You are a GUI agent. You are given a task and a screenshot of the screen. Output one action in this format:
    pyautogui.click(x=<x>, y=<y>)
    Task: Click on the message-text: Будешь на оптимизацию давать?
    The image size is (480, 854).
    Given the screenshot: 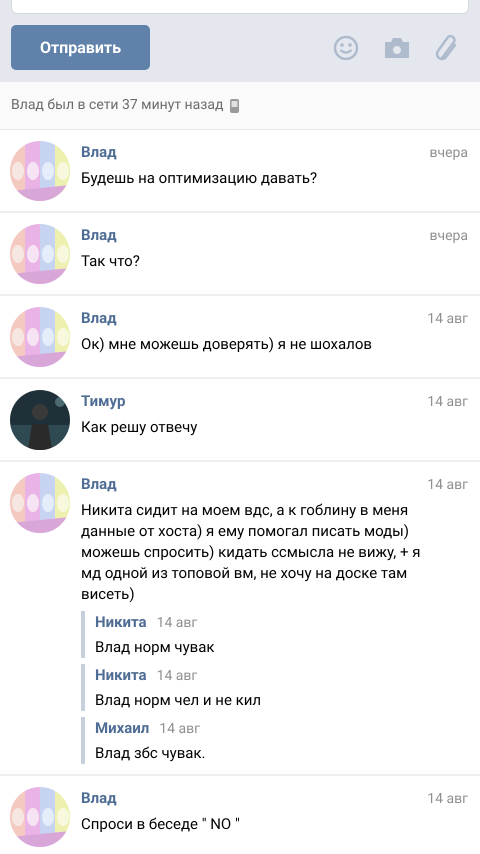 What is the action you would take?
    pyautogui.click(x=199, y=178)
    